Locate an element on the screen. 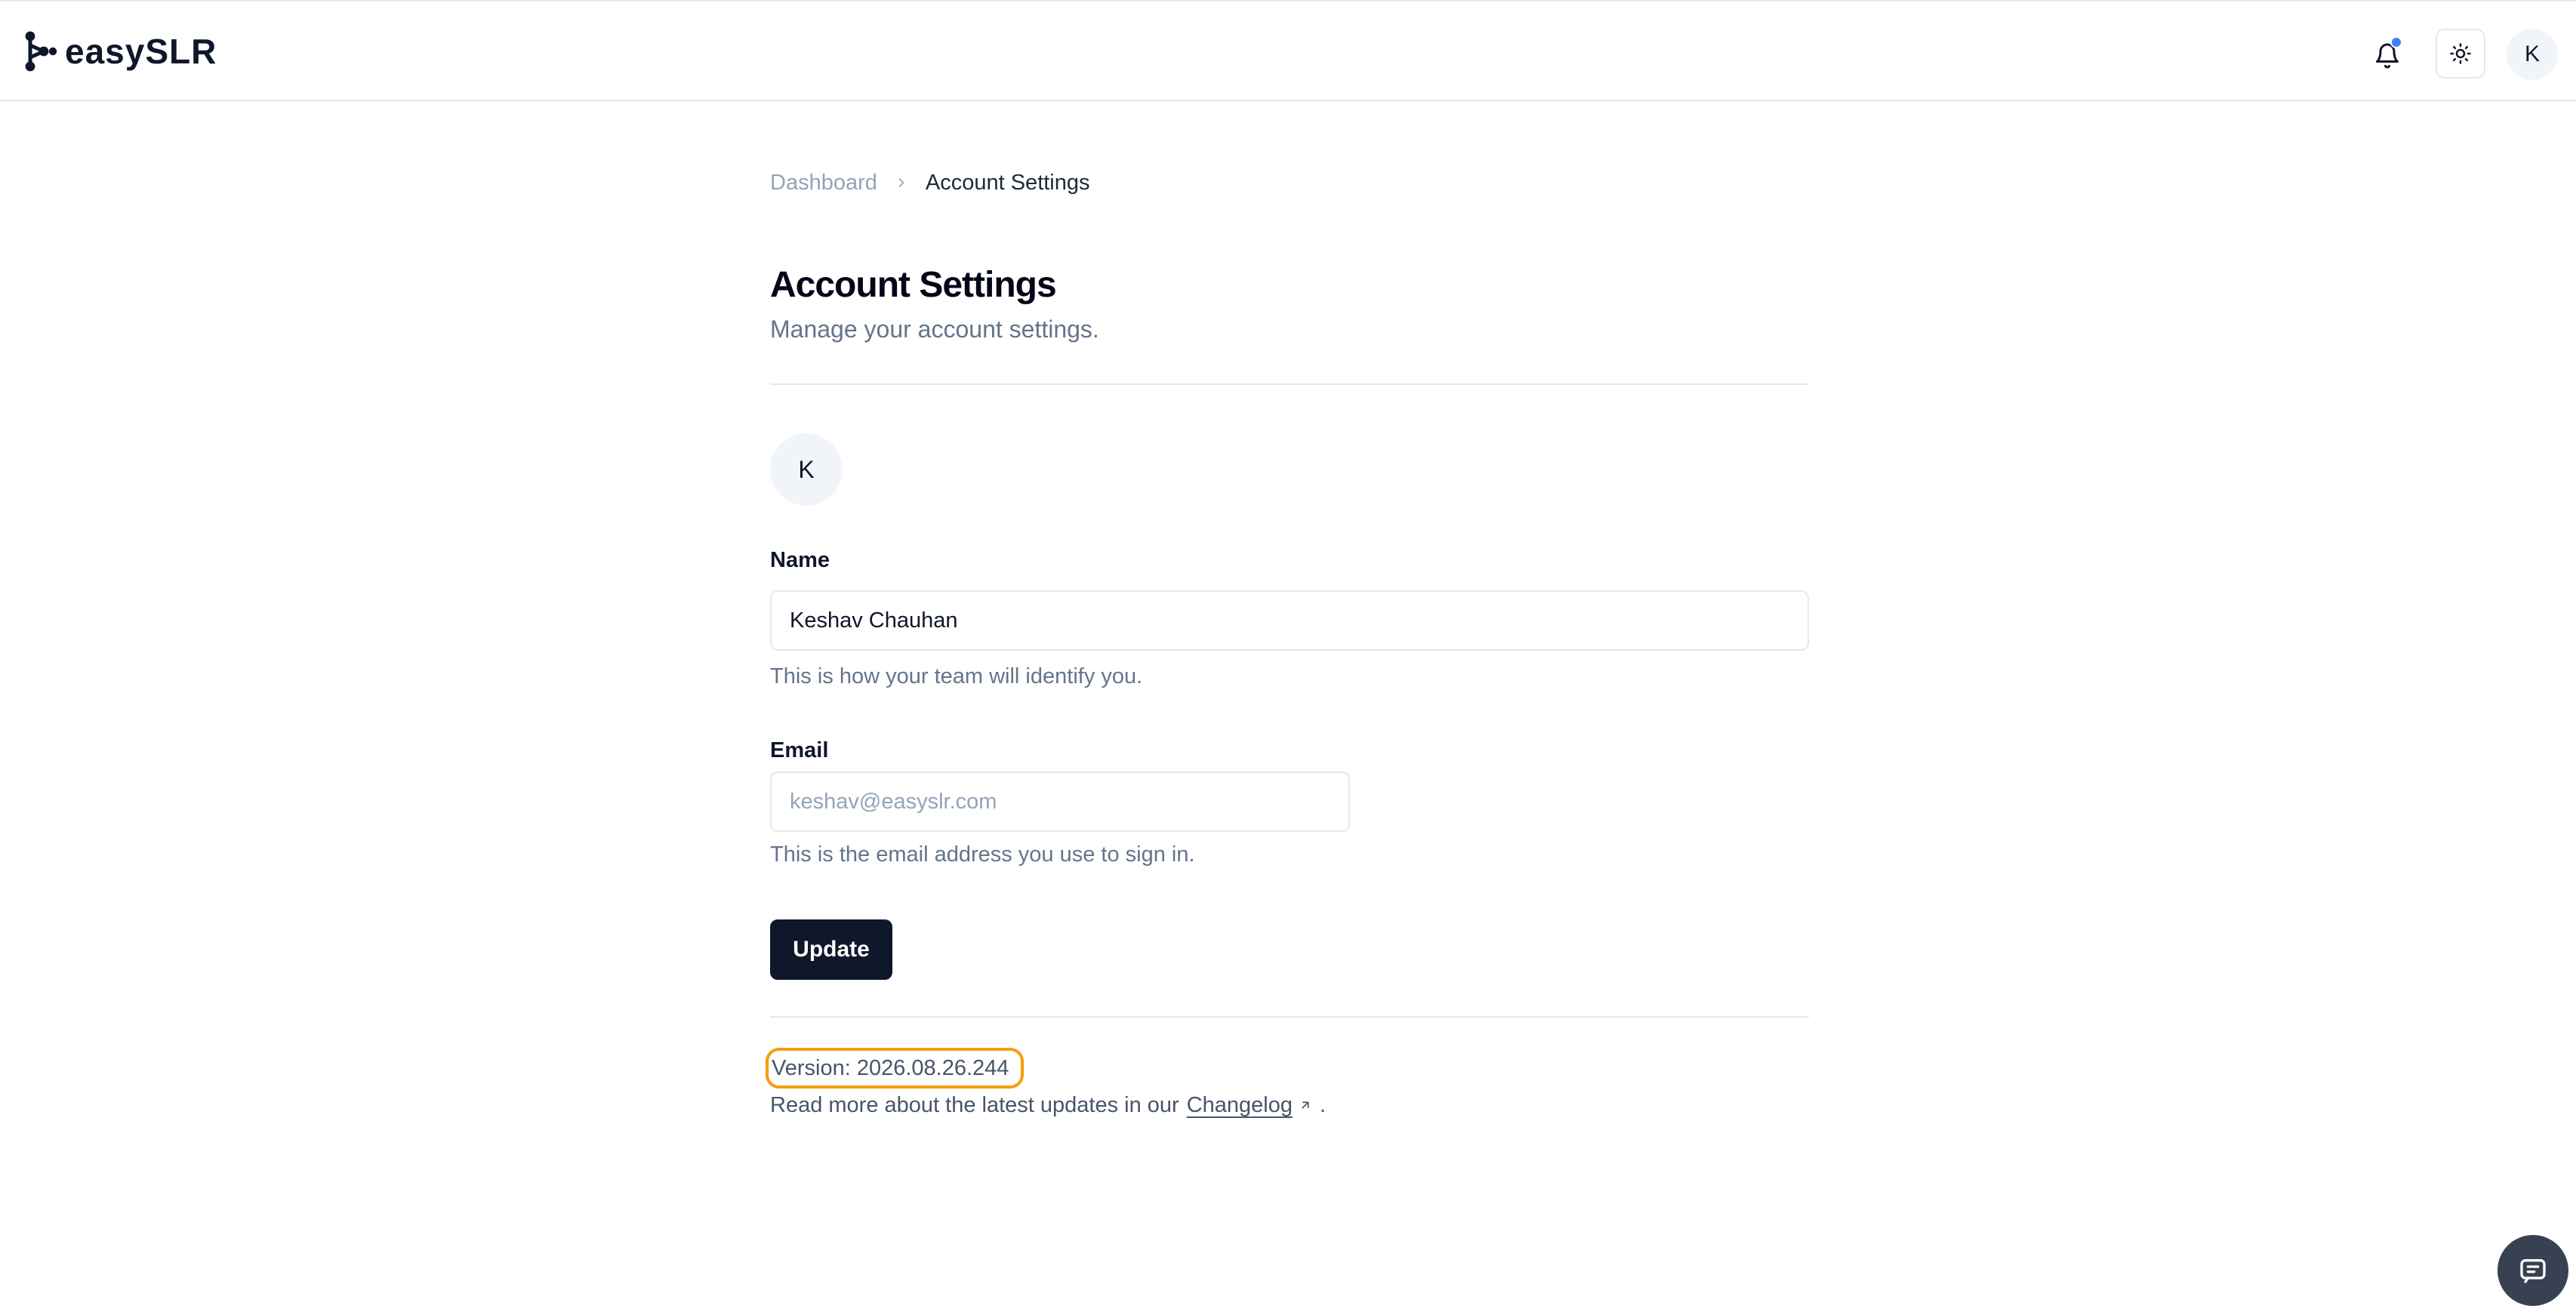 The height and width of the screenshot is (1315, 2576). profile-avatar-initial: K is located at coordinates (806, 469).